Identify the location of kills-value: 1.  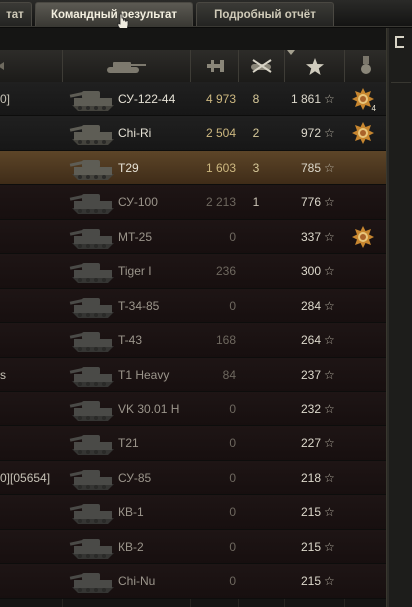
(256, 202).